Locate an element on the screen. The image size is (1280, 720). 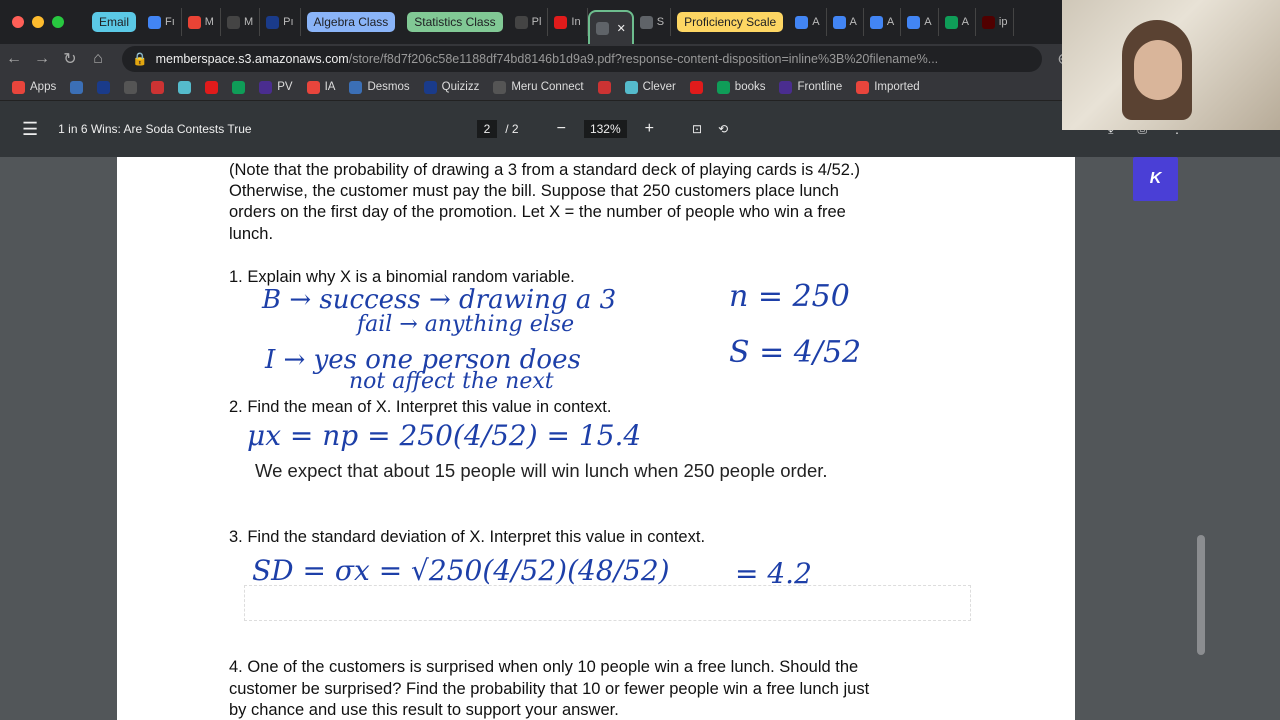
kami-button: K is located at coordinates (1155, 179).